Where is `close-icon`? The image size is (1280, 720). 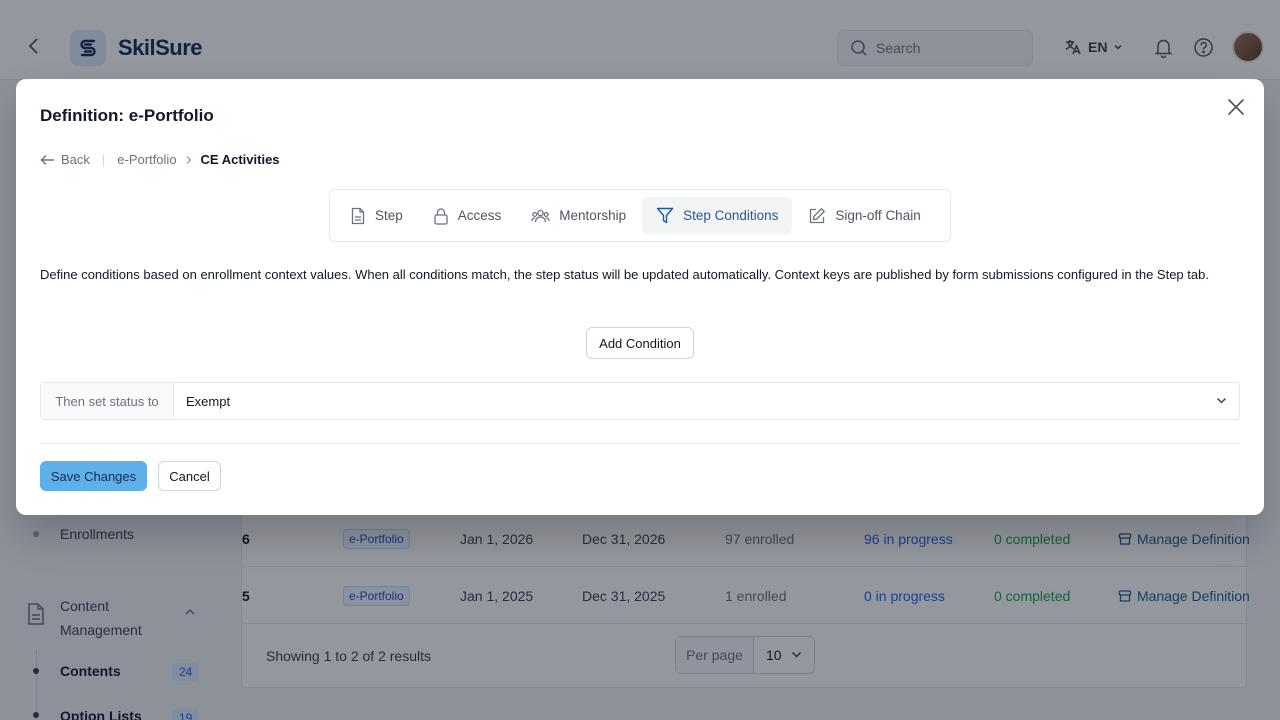
close-icon is located at coordinates (1236, 107).